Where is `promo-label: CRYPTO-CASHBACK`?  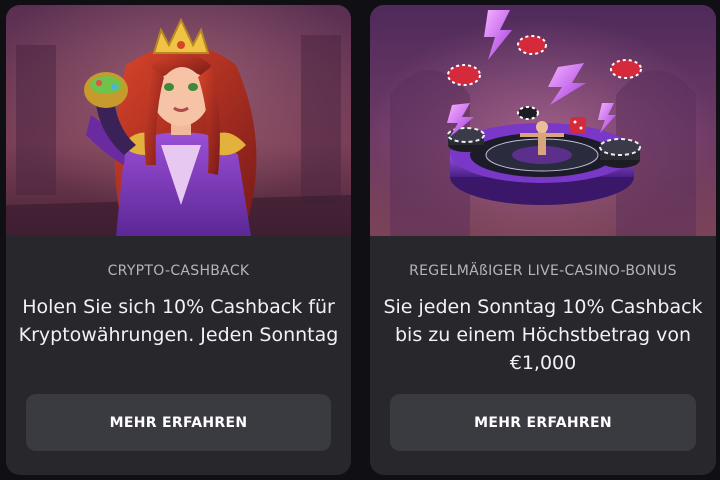
promo-label: CRYPTO-CASHBACK is located at coordinates (178, 271).